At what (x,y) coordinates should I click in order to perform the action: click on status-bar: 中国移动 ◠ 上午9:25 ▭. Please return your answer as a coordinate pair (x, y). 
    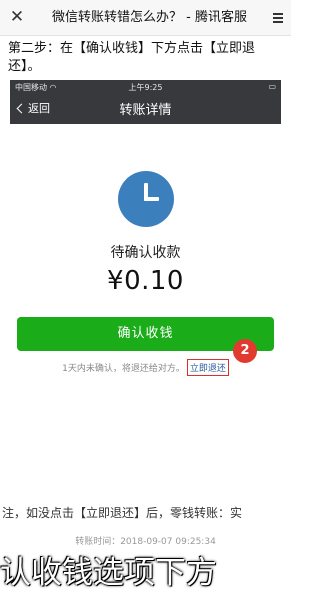
    Looking at the image, I should click on (145, 87).